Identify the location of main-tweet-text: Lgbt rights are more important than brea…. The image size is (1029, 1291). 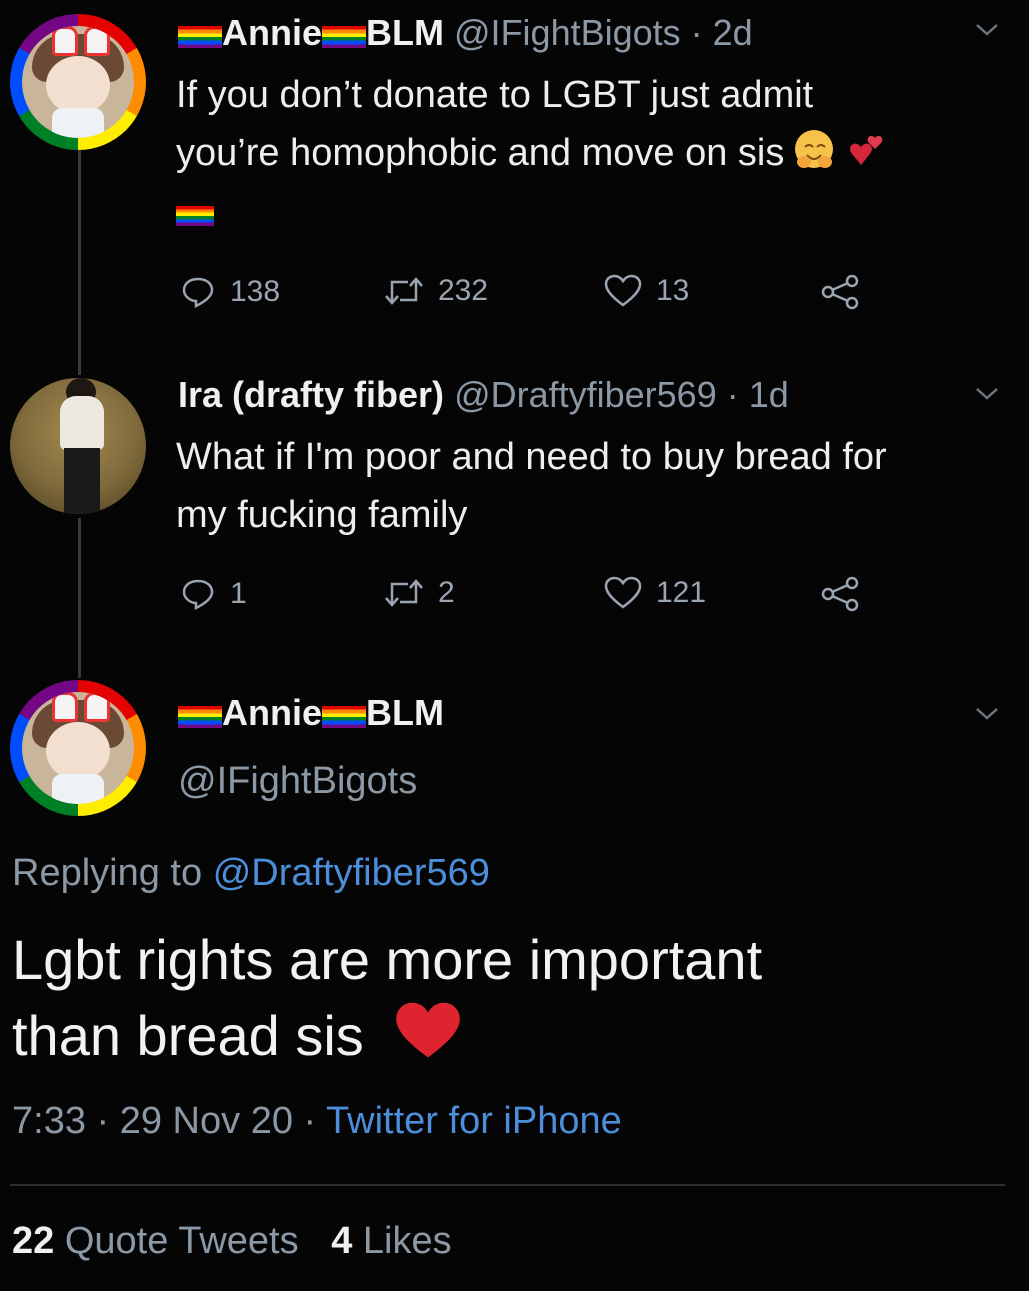
(387, 1001).